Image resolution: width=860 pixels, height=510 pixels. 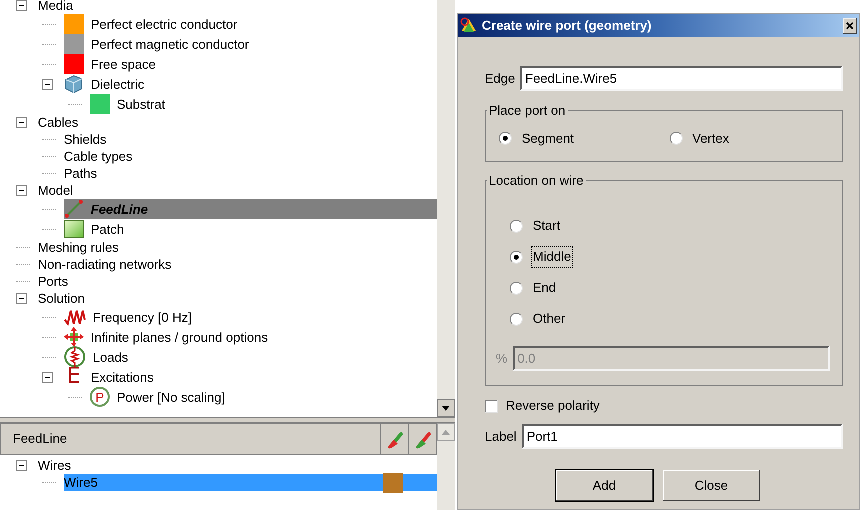 I want to click on arrows-icon, so click(x=74, y=337).